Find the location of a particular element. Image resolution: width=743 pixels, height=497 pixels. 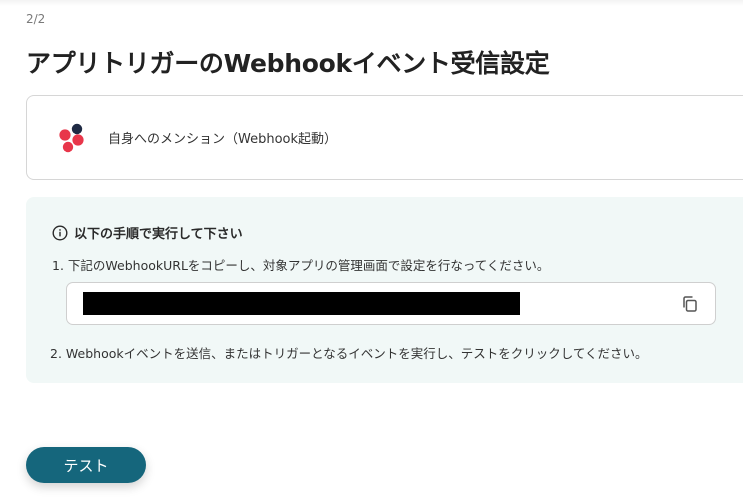

instructions-heading-text: 以下の手順で実行して下さい is located at coordinates (158, 234).